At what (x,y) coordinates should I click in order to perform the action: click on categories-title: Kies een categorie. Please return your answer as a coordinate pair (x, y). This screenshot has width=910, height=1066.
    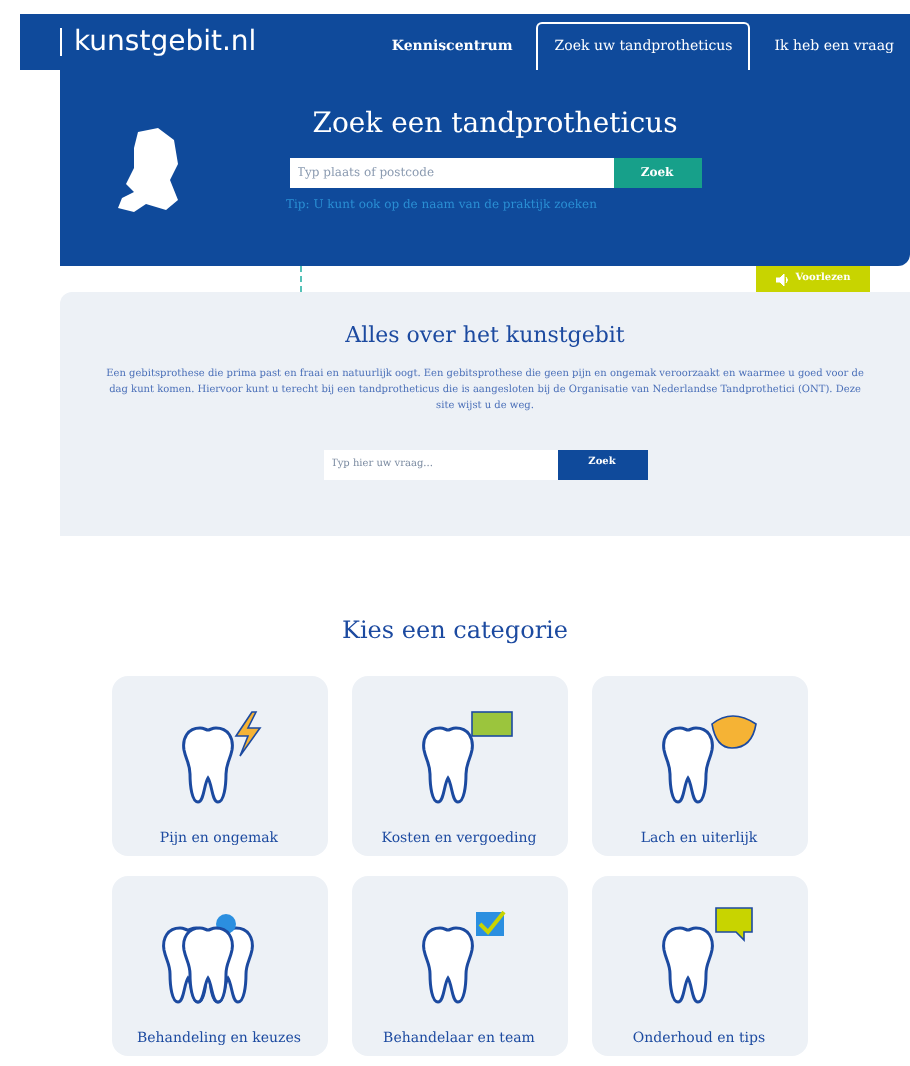
    Looking at the image, I should click on (454, 631).